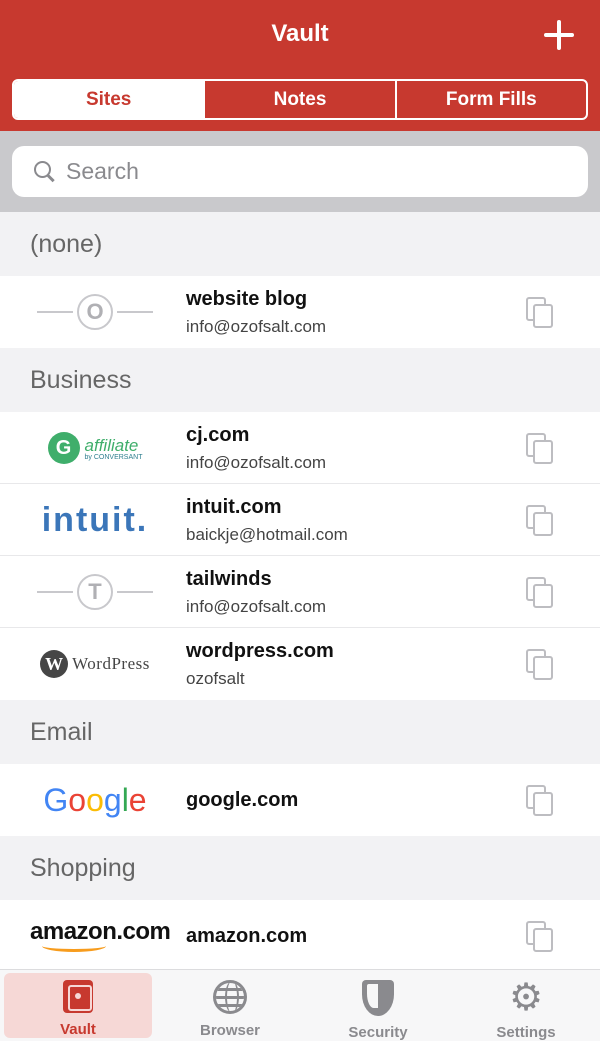  Describe the element at coordinates (109, 99) in the screenshot. I see `segment-sites: Sites` at that location.